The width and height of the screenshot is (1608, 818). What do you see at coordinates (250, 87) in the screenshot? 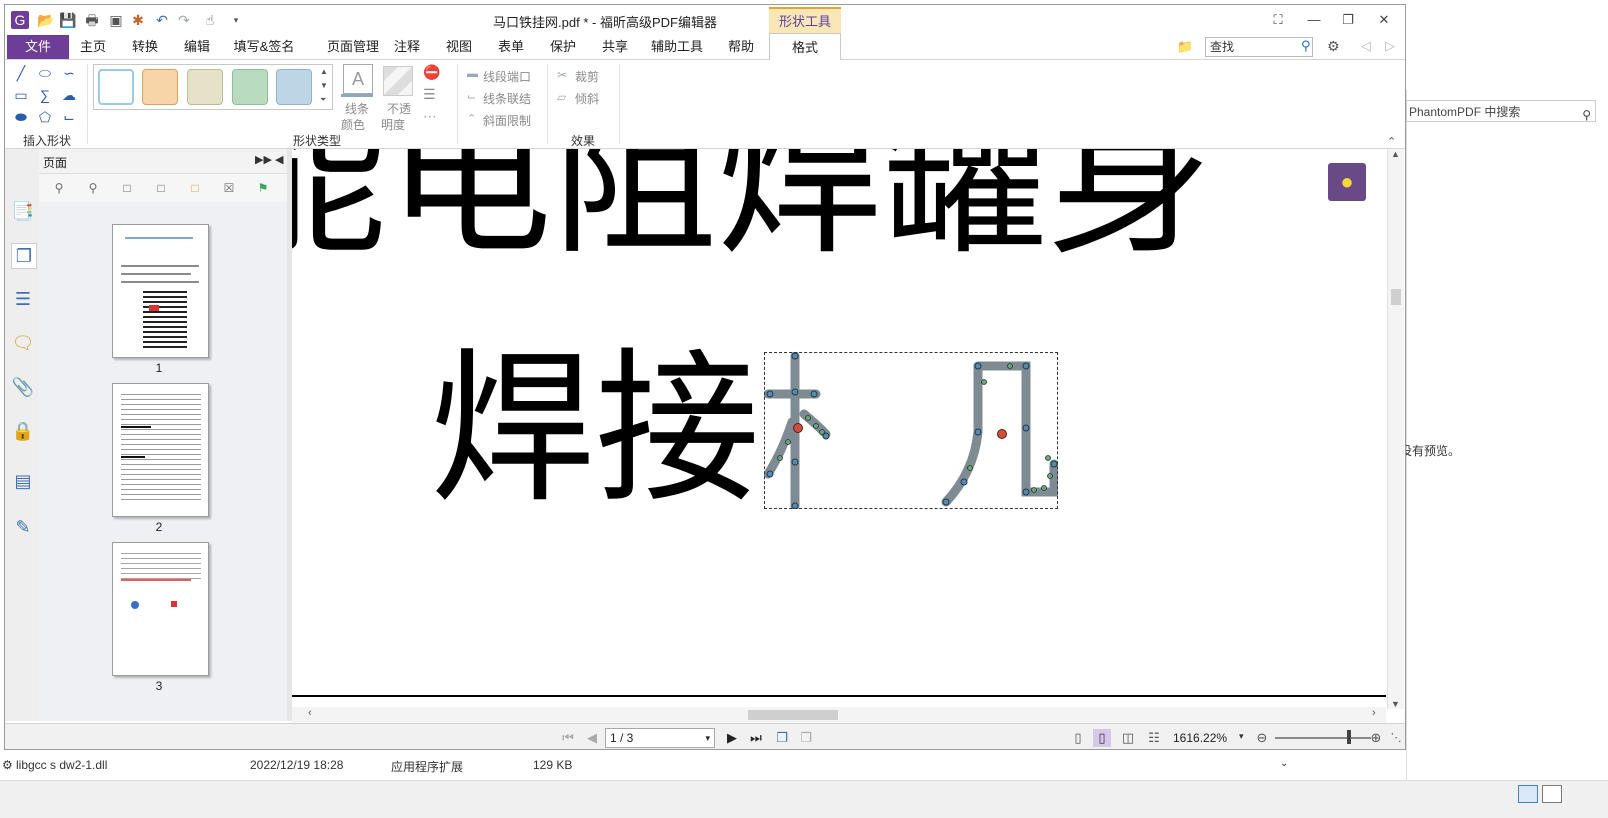
I see `style-swatch-green` at bounding box center [250, 87].